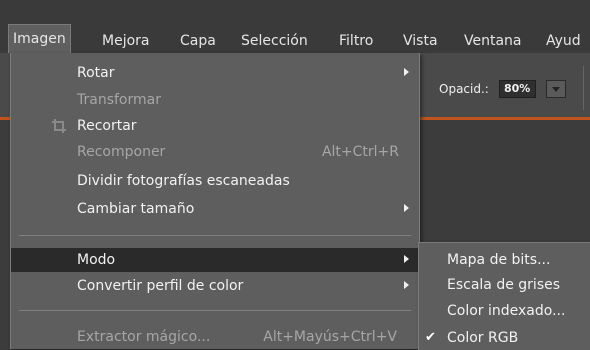  What do you see at coordinates (517, 89) in the screenshot?
I see `opacity-input: 80%` at bounding box center [517, 89].